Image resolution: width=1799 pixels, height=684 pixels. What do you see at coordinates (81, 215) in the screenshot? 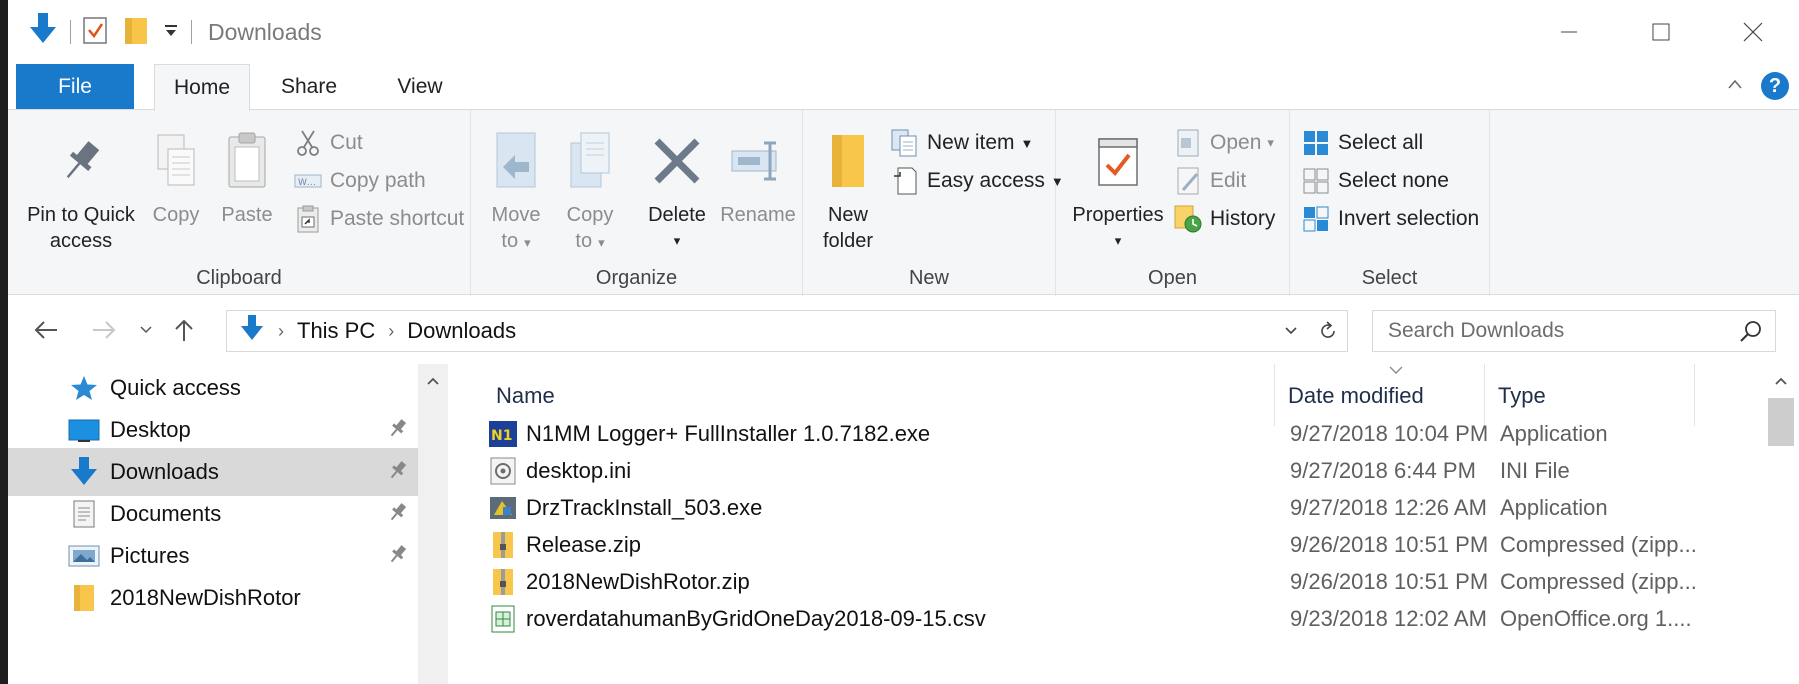
I see `pin-label-line1: Pin to Quick` at bounding box center [81, 215].